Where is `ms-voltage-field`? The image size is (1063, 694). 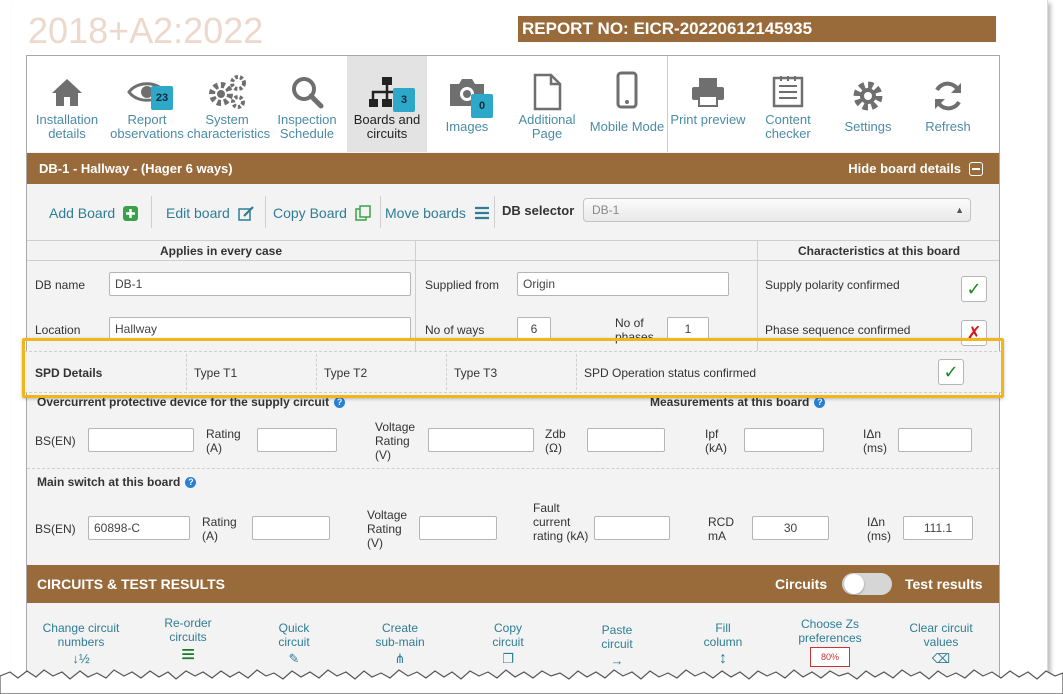
ms-voltage-field is located at coordinates (458, 528).